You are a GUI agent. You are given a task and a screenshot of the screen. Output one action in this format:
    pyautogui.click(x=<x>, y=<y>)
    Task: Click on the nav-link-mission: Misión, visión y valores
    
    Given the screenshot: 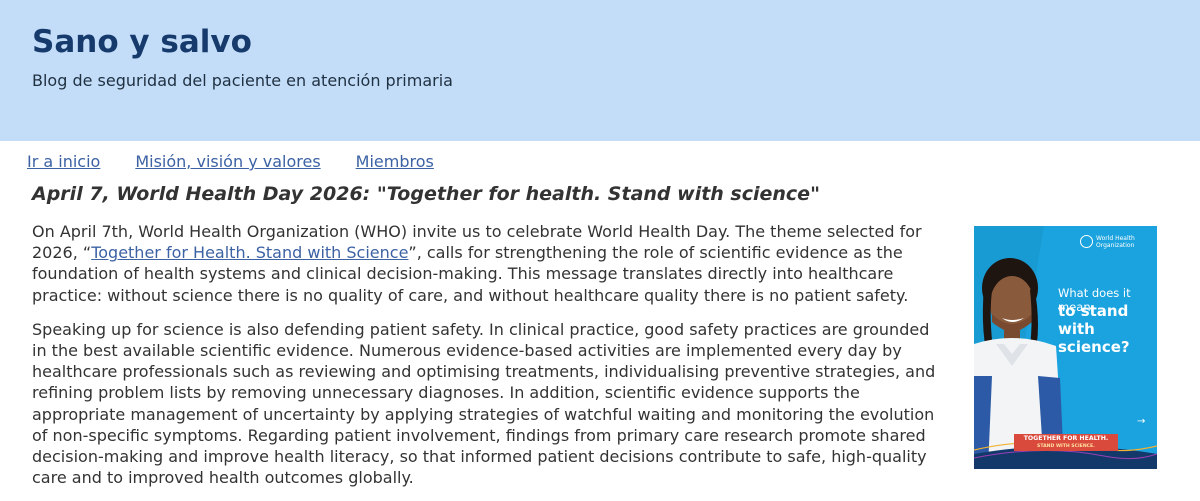 What is the action you would take?
    pyautogui.click(x=227, y=164)
    